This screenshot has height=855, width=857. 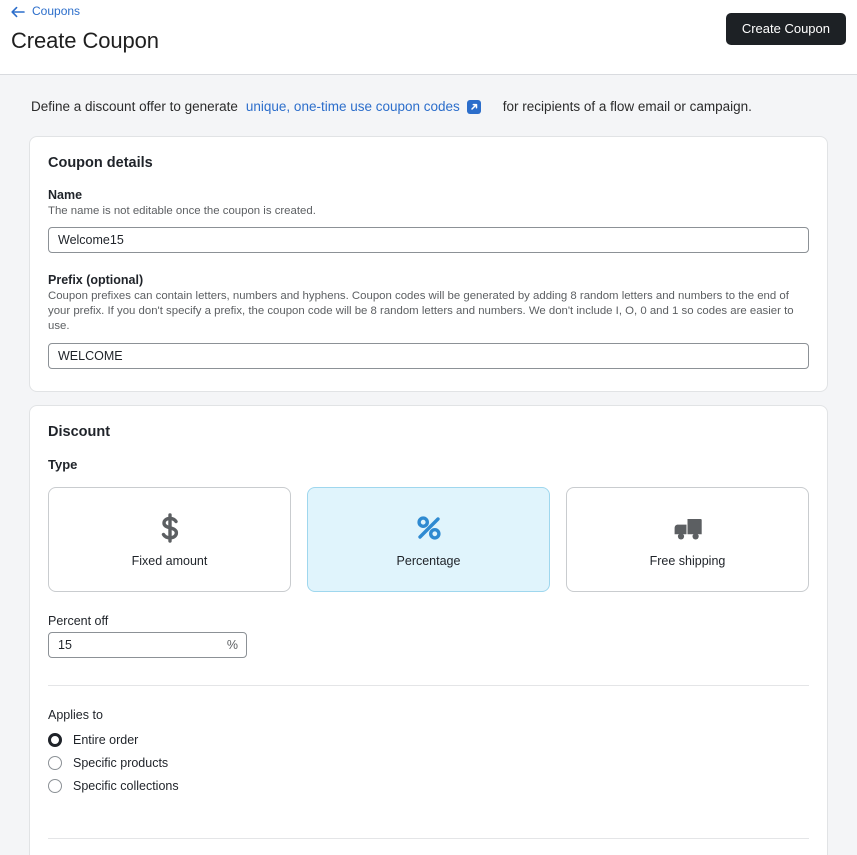 What do you see at coordinates (428, 636) in the screenshot?
I see `percent-off-block: Percent off %` at bounding box center [428, 636].